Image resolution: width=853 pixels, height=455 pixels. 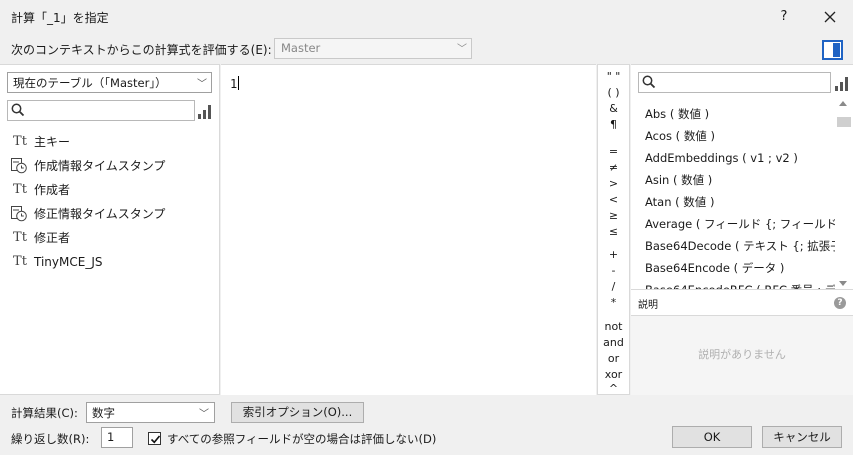 What do you see at coordinates (712, 437) in the screenshot?
I see `ok-button: OK` at bounding box center [712, 437].